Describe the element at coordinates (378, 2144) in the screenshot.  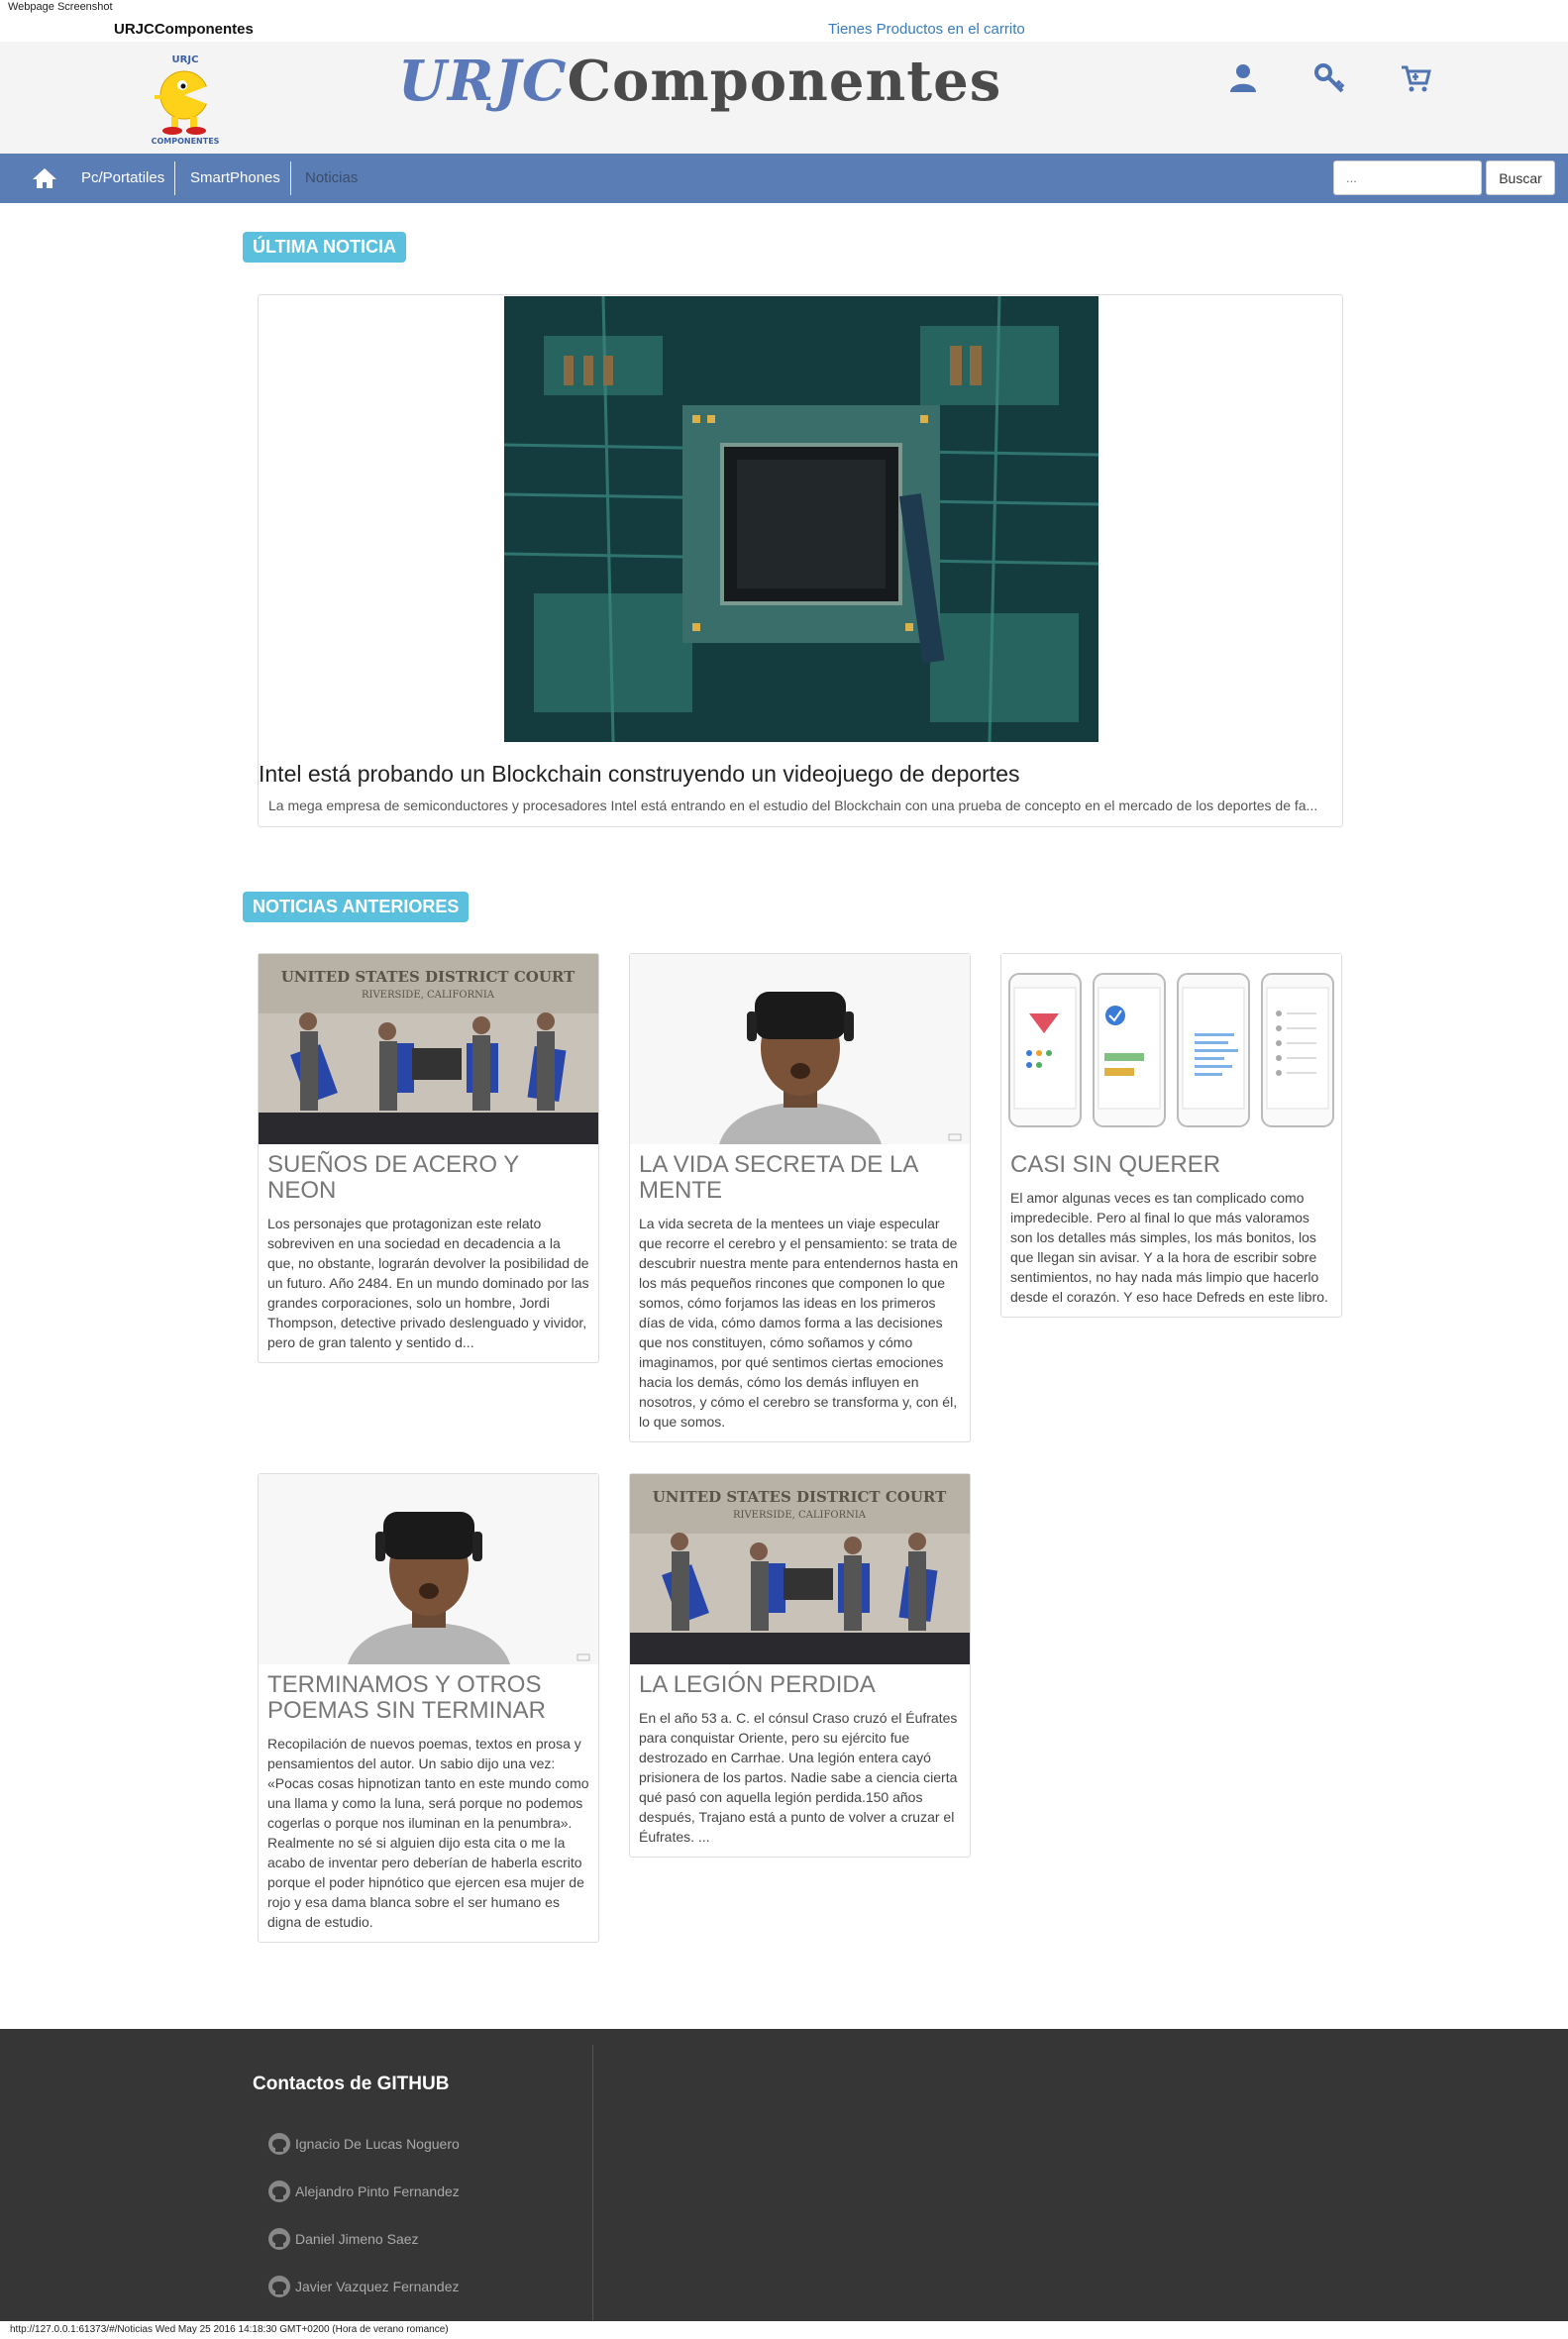
I see `github-link-label: Ignacio De Lucas Noguero` at that location.